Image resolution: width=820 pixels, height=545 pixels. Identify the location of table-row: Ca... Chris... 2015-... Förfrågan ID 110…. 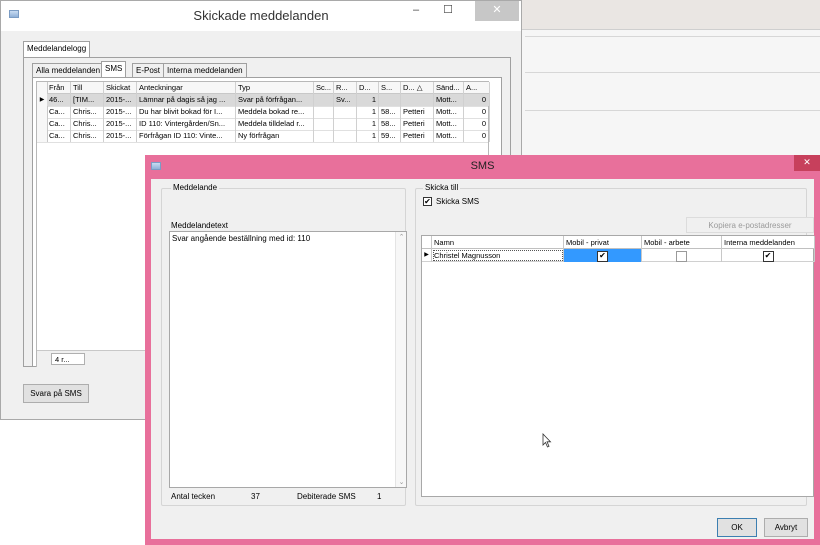
(263, 136).